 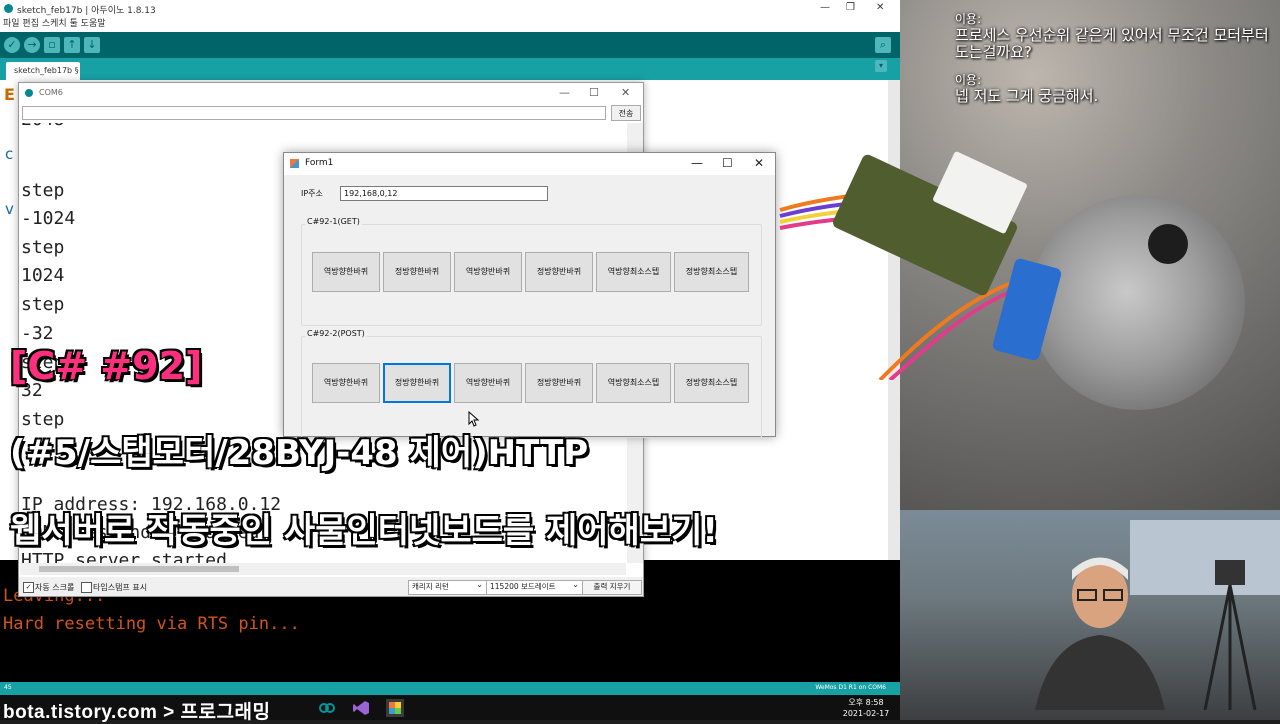 What do you see at coordinates (139, 569) in the screenshot?
I see `hscroll-thumb` at bounding box center [139, 569].